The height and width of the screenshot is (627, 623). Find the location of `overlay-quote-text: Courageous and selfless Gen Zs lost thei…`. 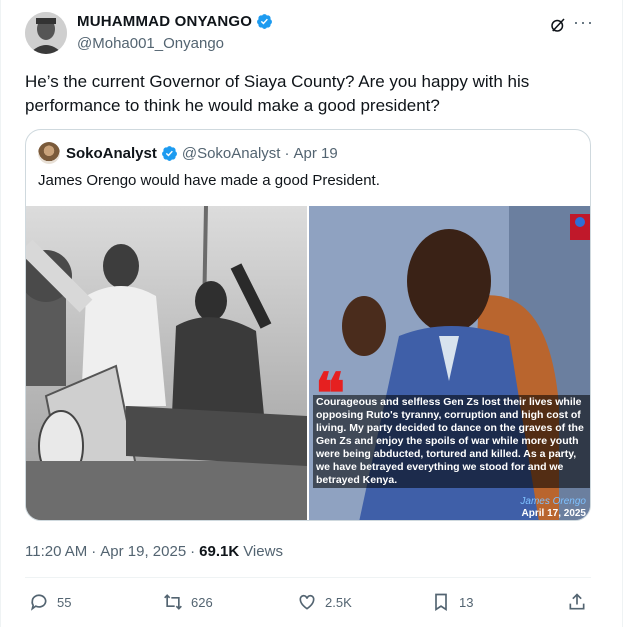

overlay-quote-text: Courageous and selfless Gen Zs lost thei… is located at coordinates (451, 441).